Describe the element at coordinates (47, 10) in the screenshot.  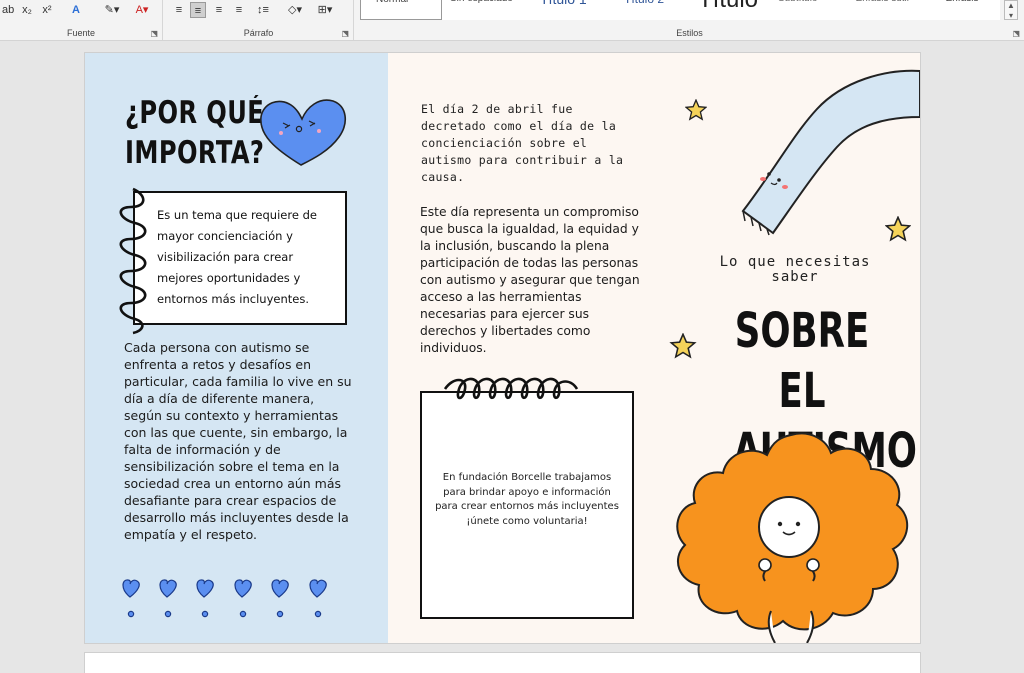
I see `superscript-icon: x²` at that location.